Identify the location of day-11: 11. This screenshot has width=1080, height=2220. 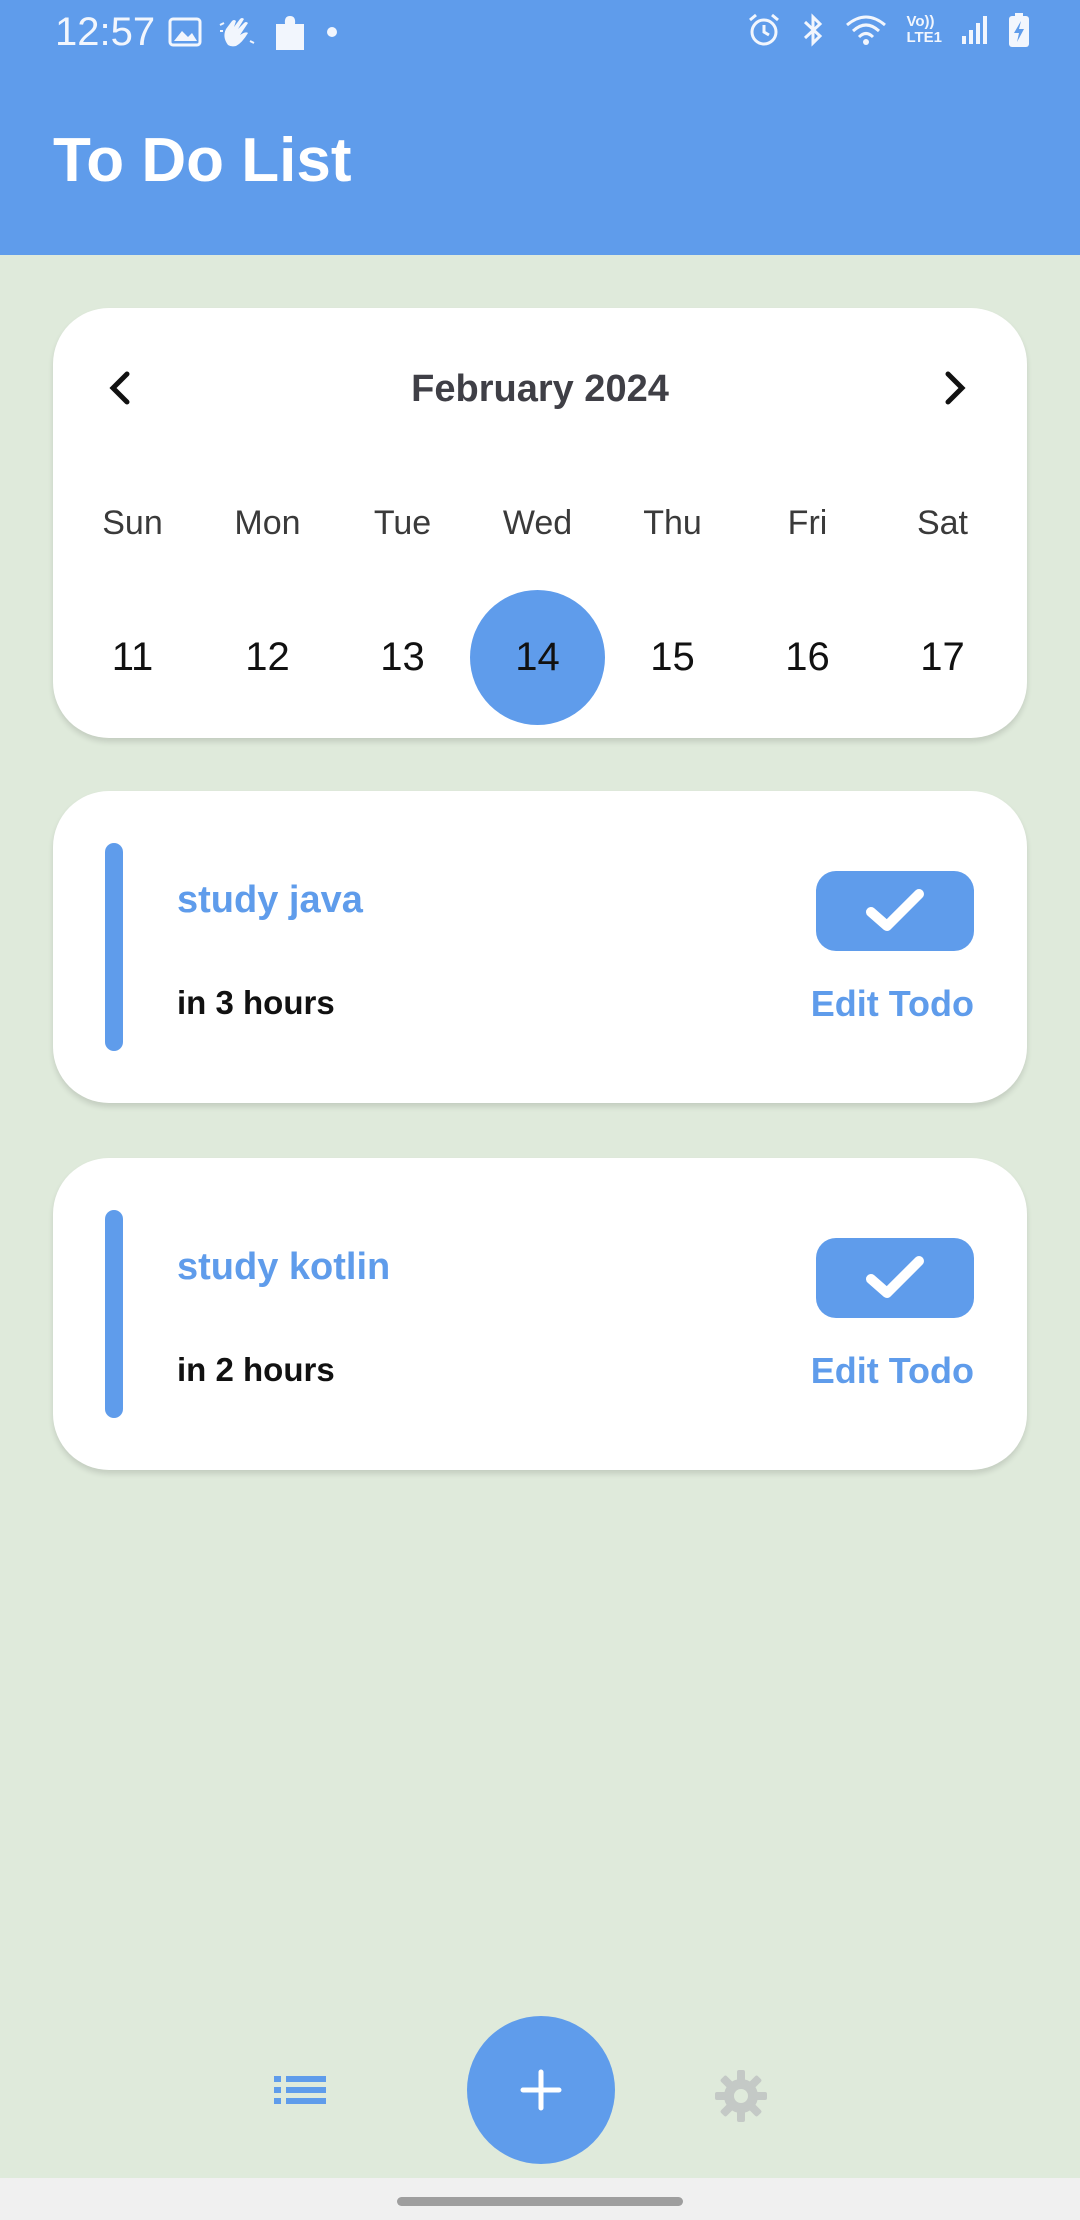
(132, 657).